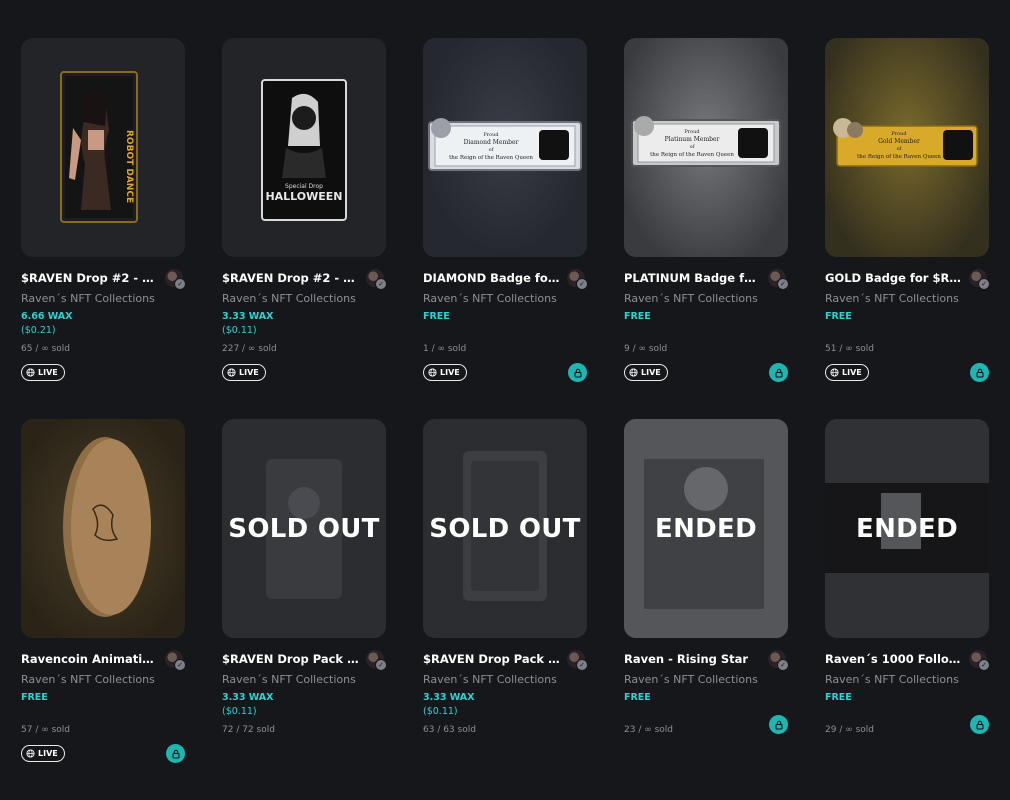 The image size is (1010, 800). Describe the element at coordinates (103, 528) in the screenshot. I see `drop-thumbnail` at that location.